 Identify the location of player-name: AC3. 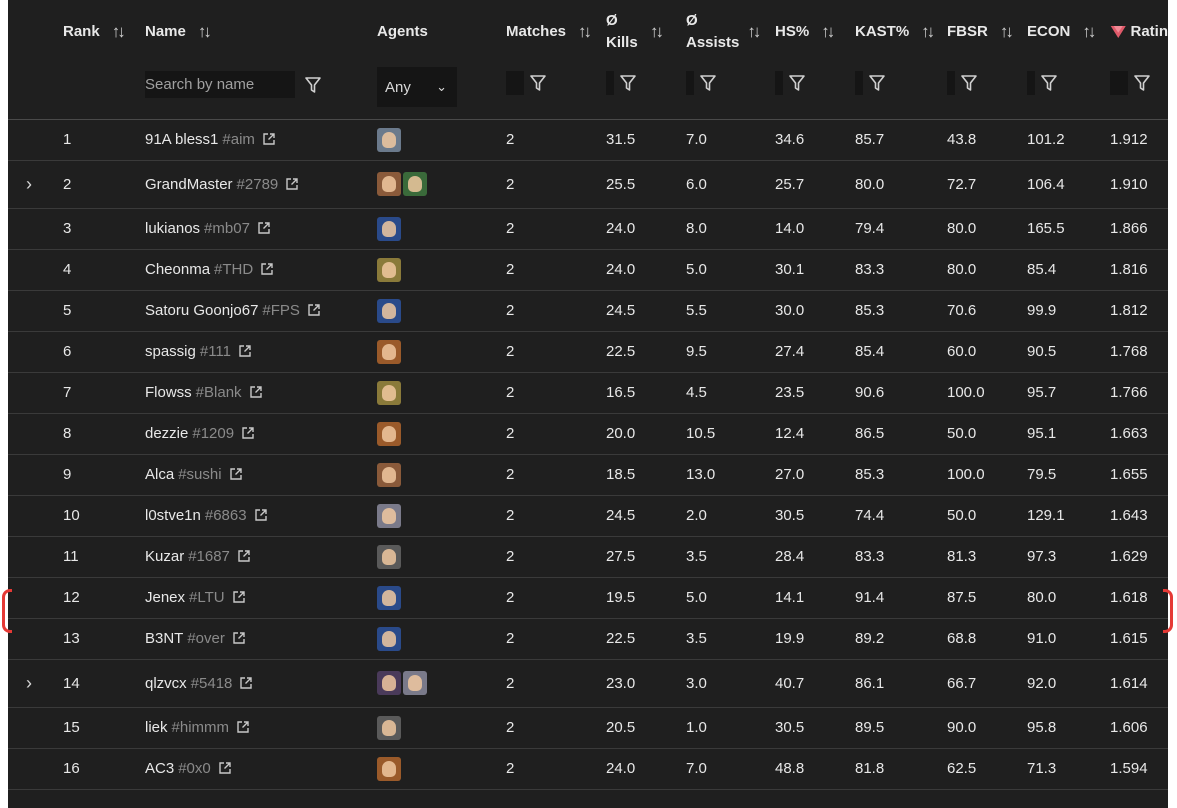
(159, 768).